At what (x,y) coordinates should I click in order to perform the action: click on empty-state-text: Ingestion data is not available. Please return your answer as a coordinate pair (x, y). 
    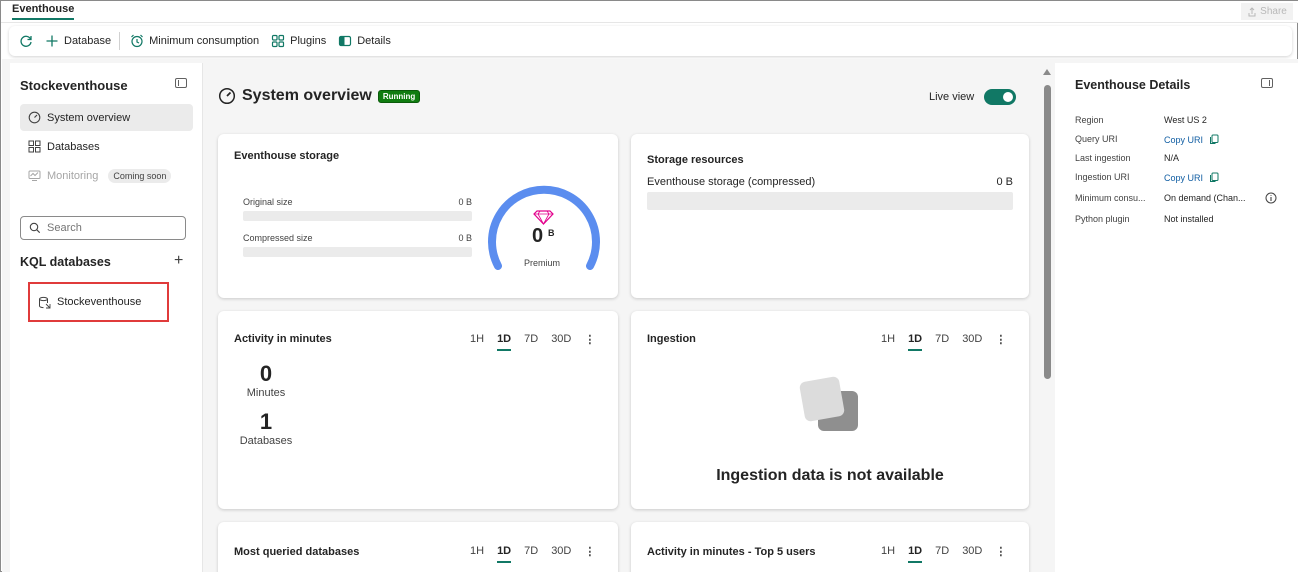
    Looking at the image, I should click on (830, 475).